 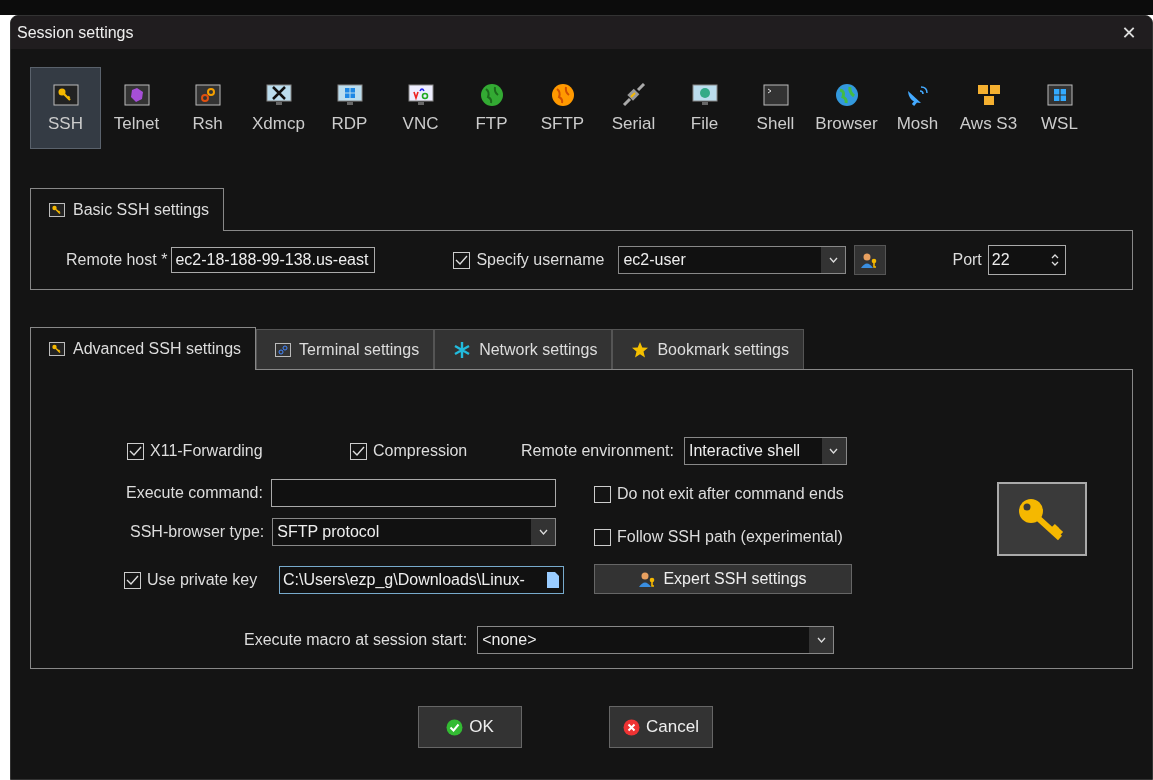 What do you see at coordinates (207, 108) in the screenshot?
I see `protocol-tab: Rsh` at bounding box center [207, 108].